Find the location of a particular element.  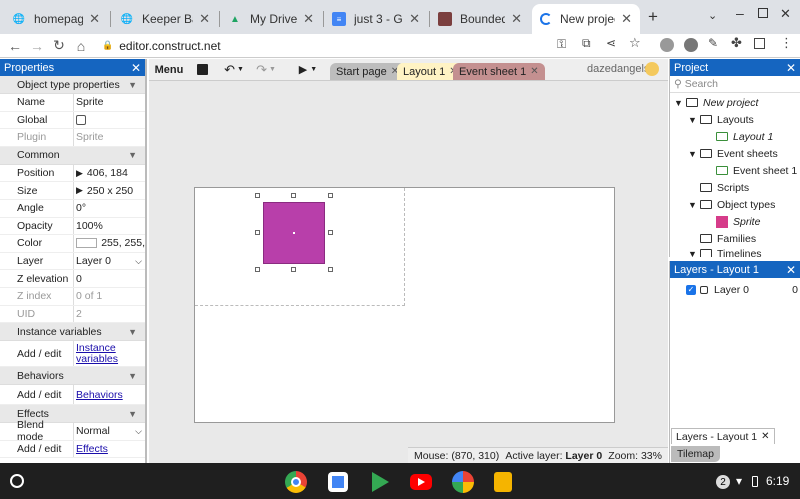

chrome-icon is located at coordinates (296, 482).